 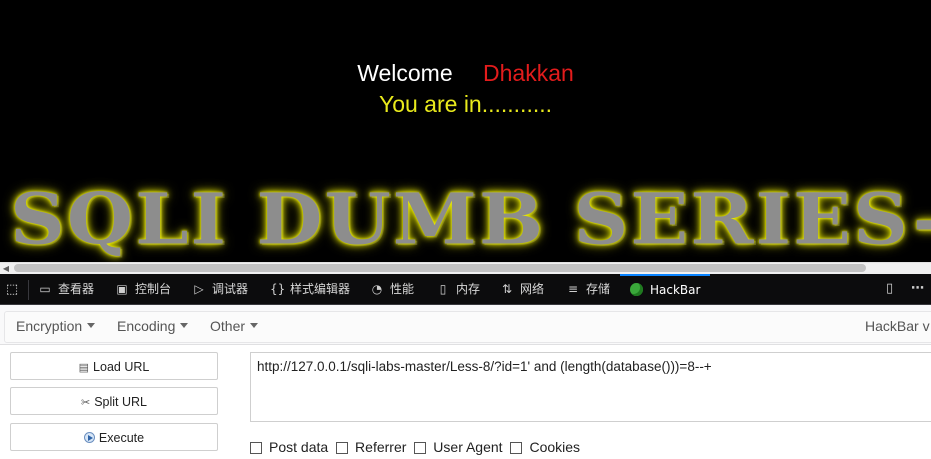 What do you see at coordinates (89, 437) in the screenshot?
I see `play-icon` at bounding box center [89, 437].